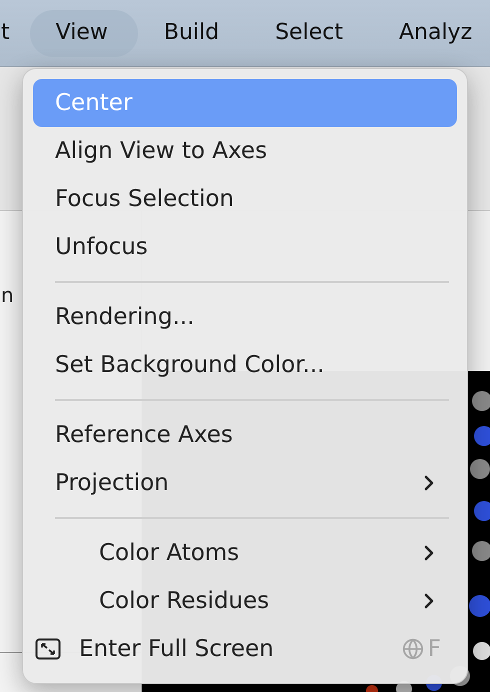  What do you see at coordinates (245, 151) in the screenshot?
I see `menu-item: Align View to Axes` at bounding box center [245, 151].